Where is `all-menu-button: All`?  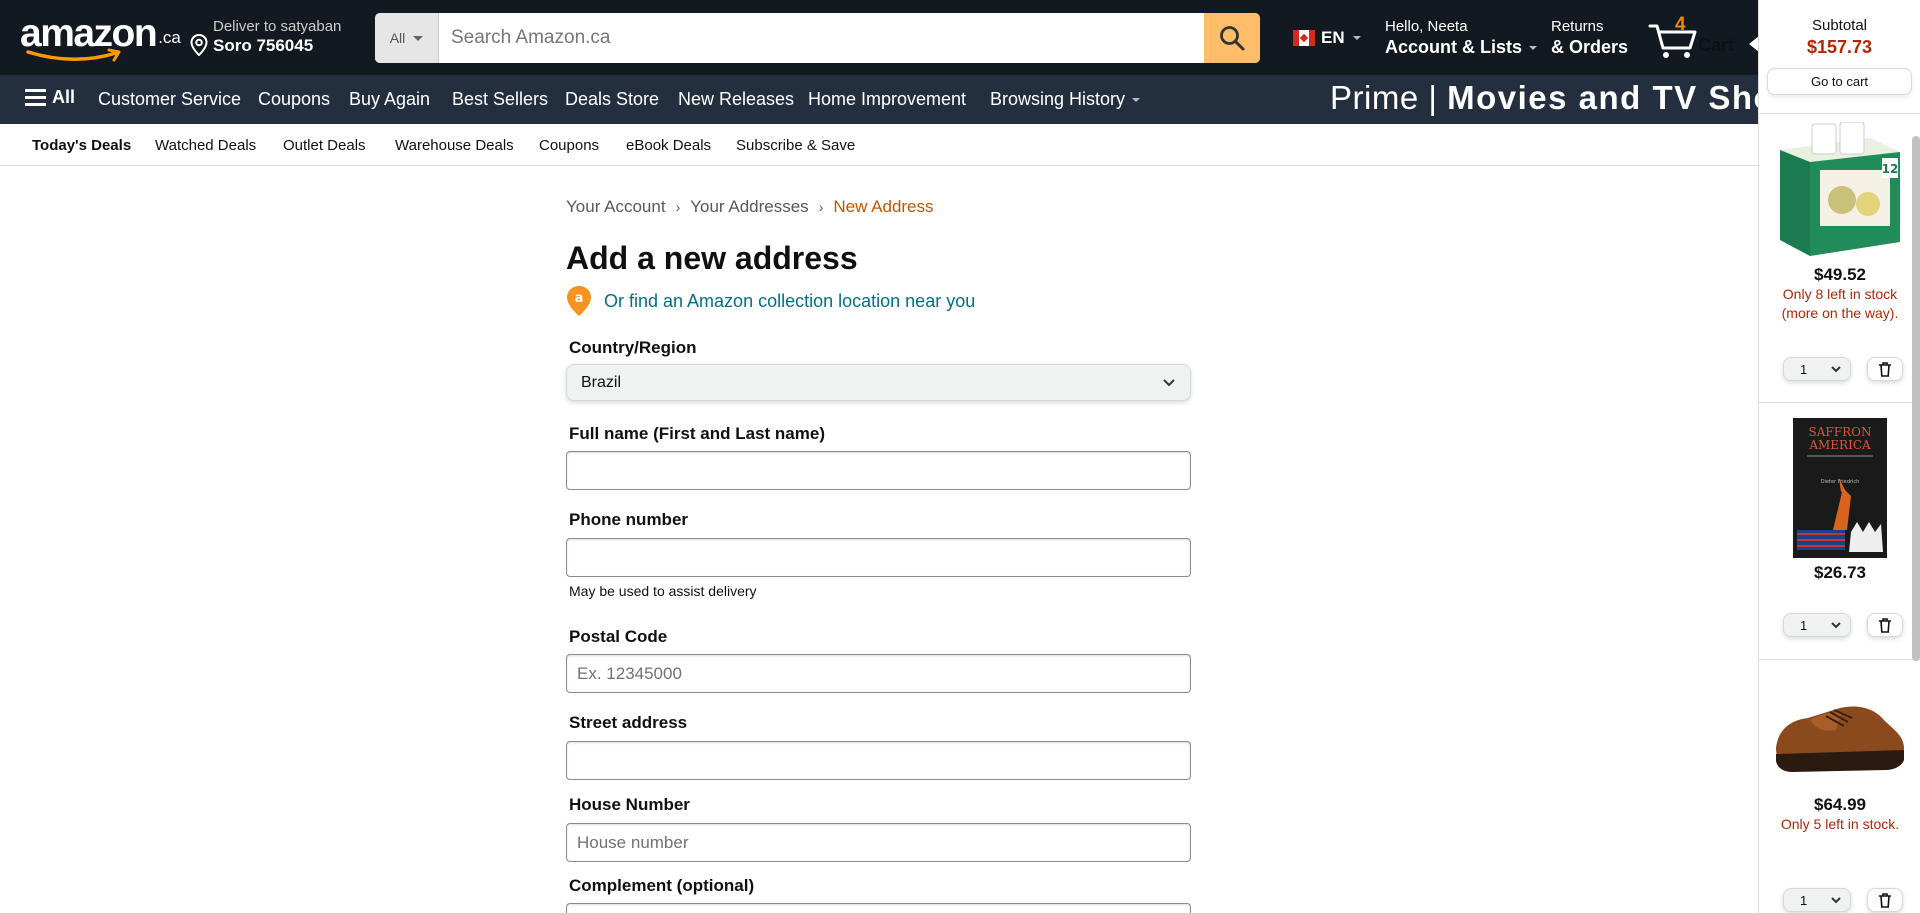 all-menu-button: All is located at coordinates (50, 97).